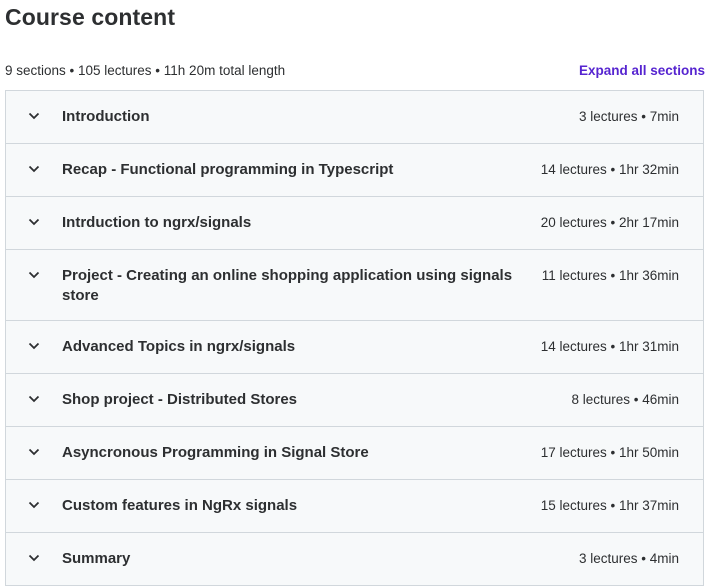 This screenshot has width=705, height=586. I want to click on section-meta: 3 lectures • 7min, so click(628, 116).